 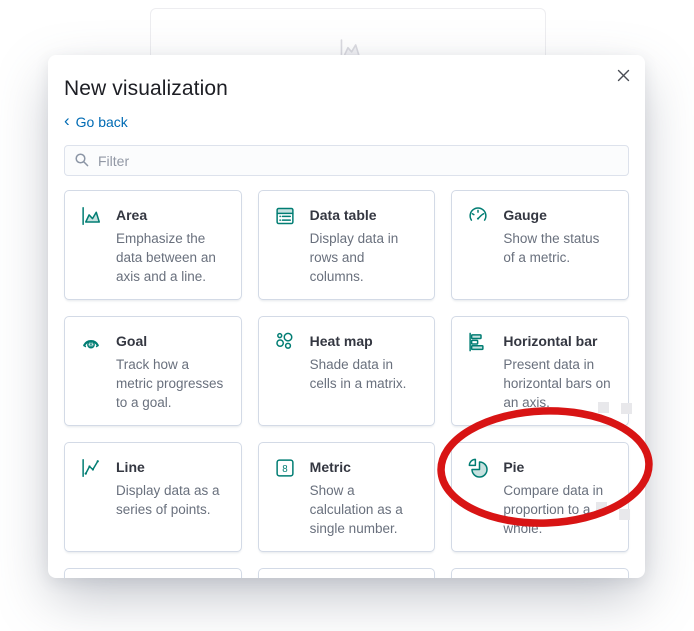 What do you see at coordinates (514, 467) in the screenshot?
I see `card-title: Pie` at bounding box center [514, 467].